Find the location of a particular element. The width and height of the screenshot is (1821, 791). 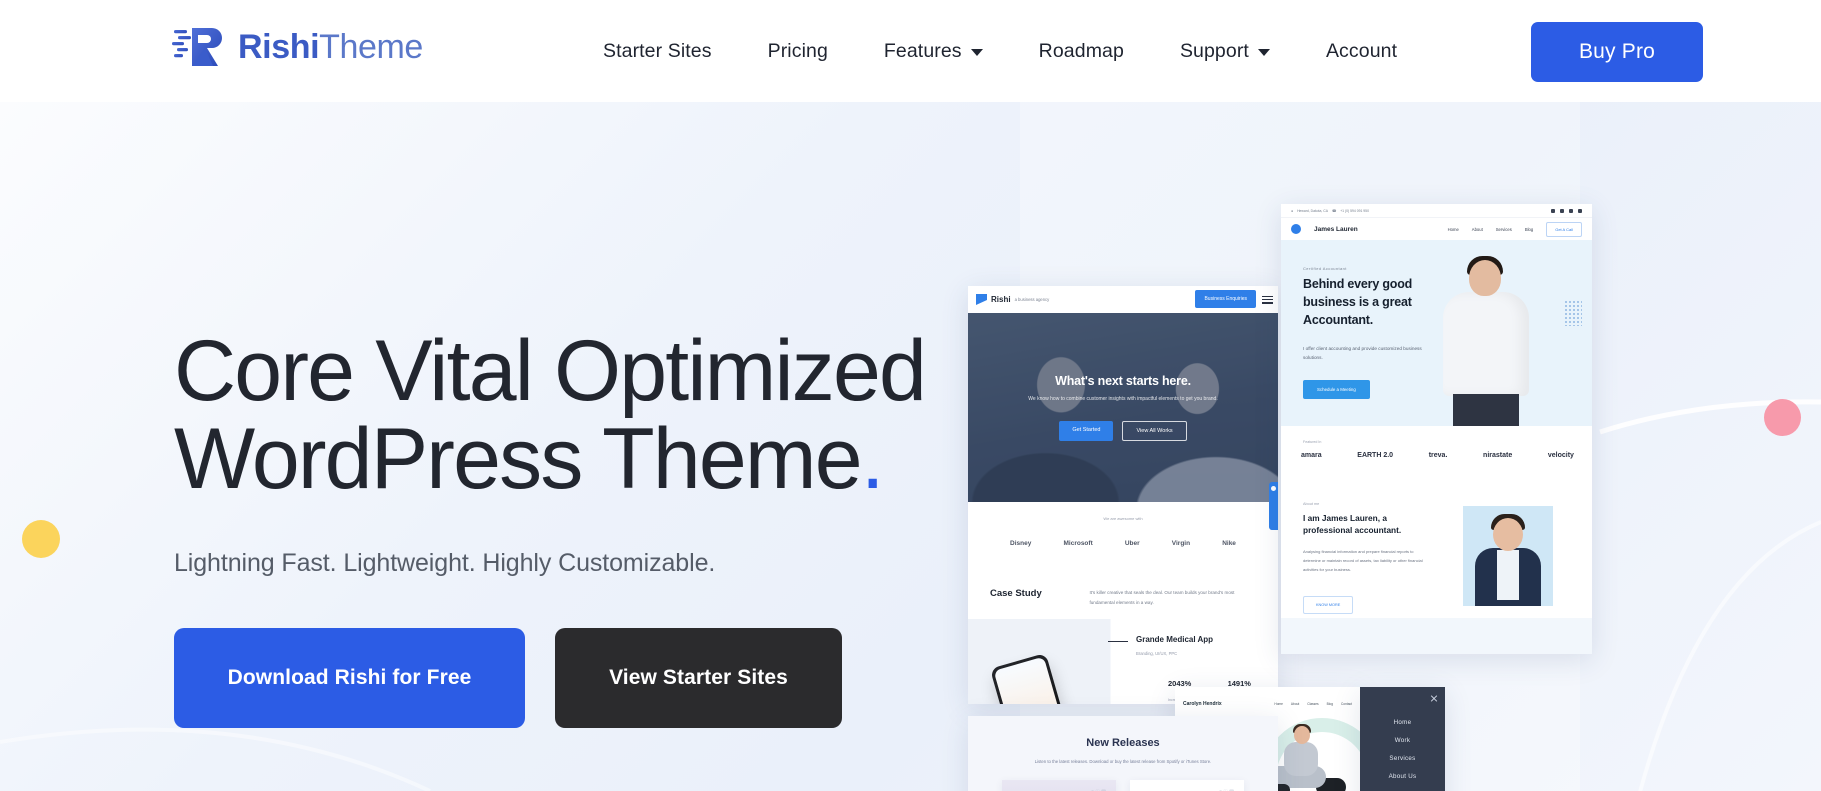

mockup-accountant-cta: Schedule a Meeting is located at coordinates (1336, 389).